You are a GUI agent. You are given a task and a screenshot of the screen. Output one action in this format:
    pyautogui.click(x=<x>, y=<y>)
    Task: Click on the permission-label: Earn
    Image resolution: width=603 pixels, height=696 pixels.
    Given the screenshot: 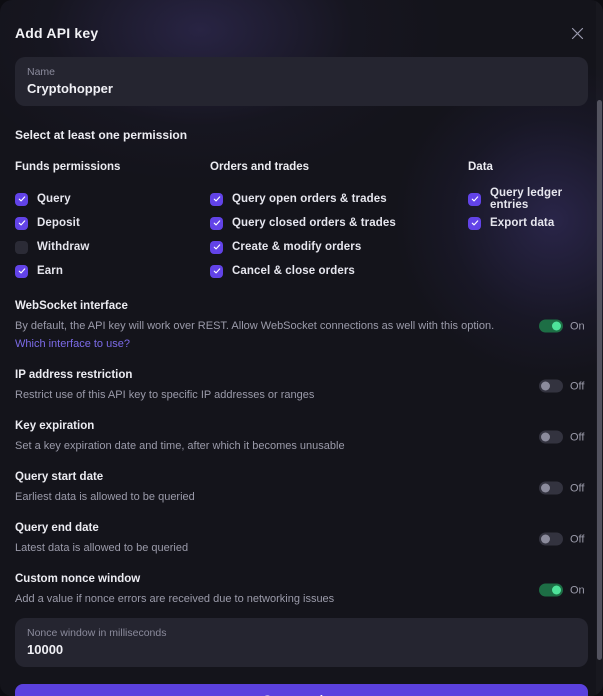 What is the action you would take?
    pyautogui.click(x=50, y=271)
    